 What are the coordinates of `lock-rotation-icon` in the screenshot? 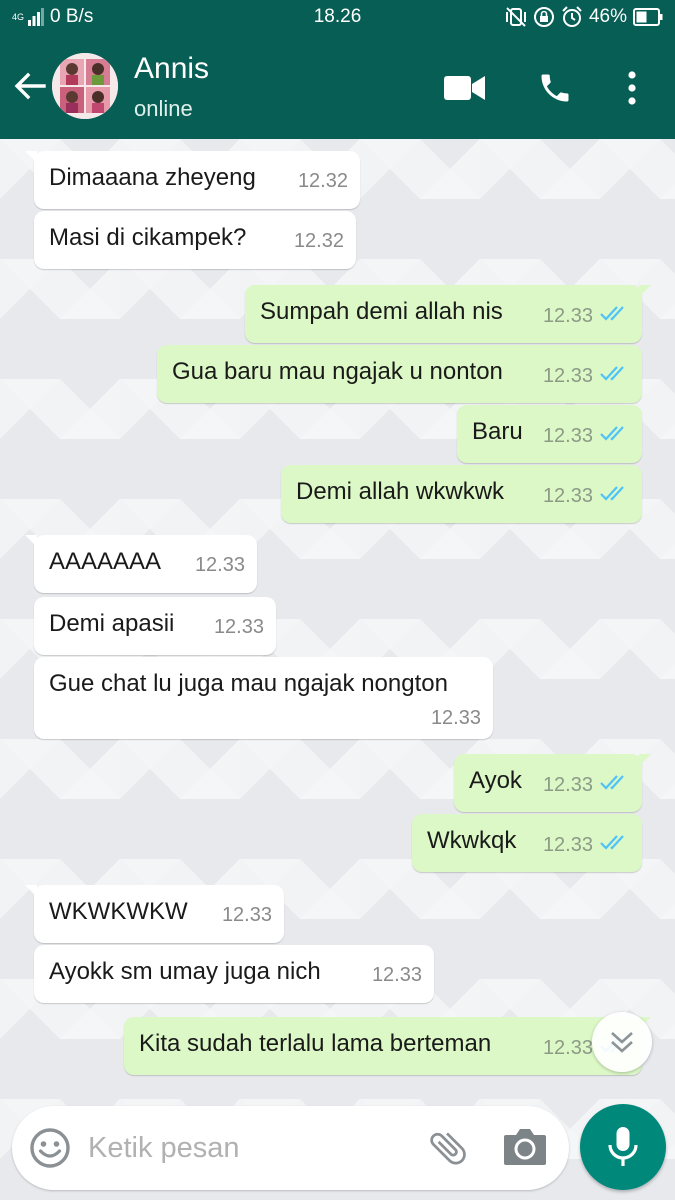 It's located at (543, 17).